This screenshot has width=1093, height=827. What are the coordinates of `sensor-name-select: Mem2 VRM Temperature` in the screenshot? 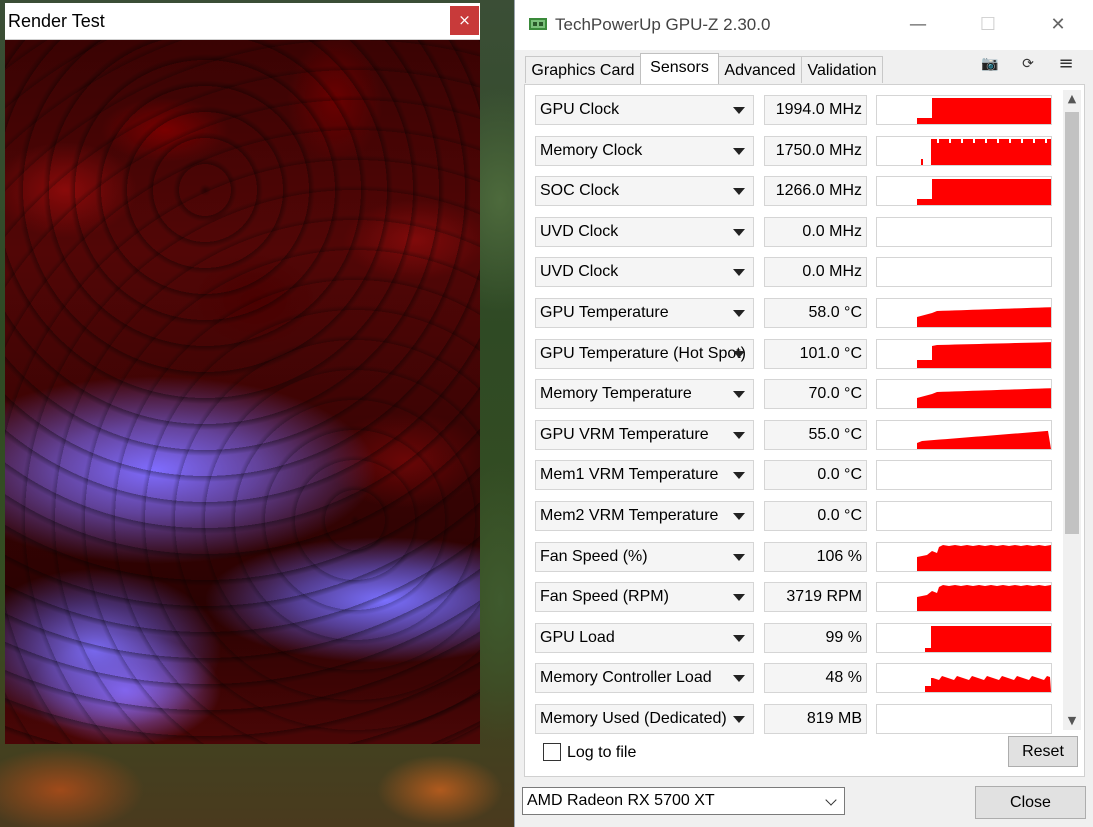 It's located at (644, 516).